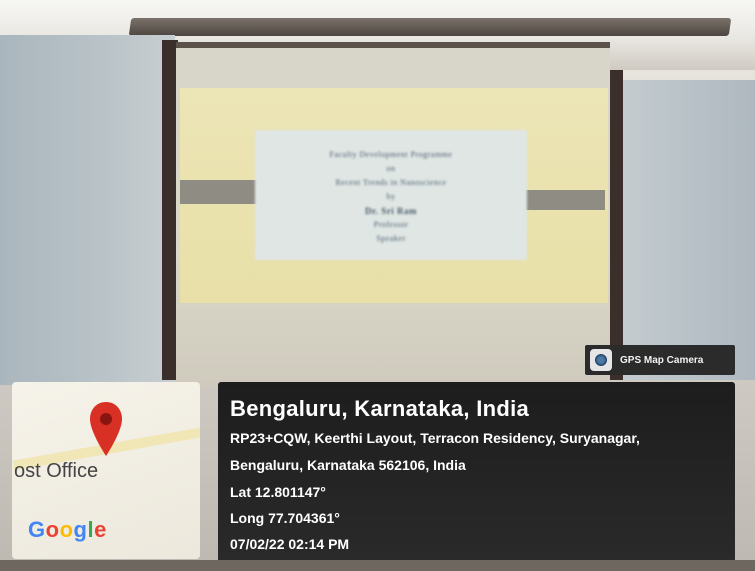 This screenshot has width=755, height=571. What do you see at coordinates (285, 518) in the screenshot?
I see `longitude: Long 77.704361°` at bounding box center [285, 518].